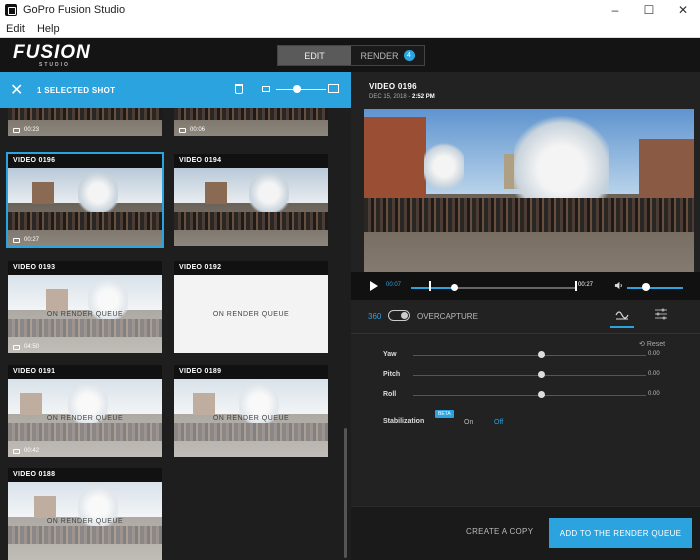 Image resolution: width=700 pixels, height=560 pixels. Describe the element at coordinates (498, 422) in the screenshot. I see `stabilization-off-option: Off` at that location.